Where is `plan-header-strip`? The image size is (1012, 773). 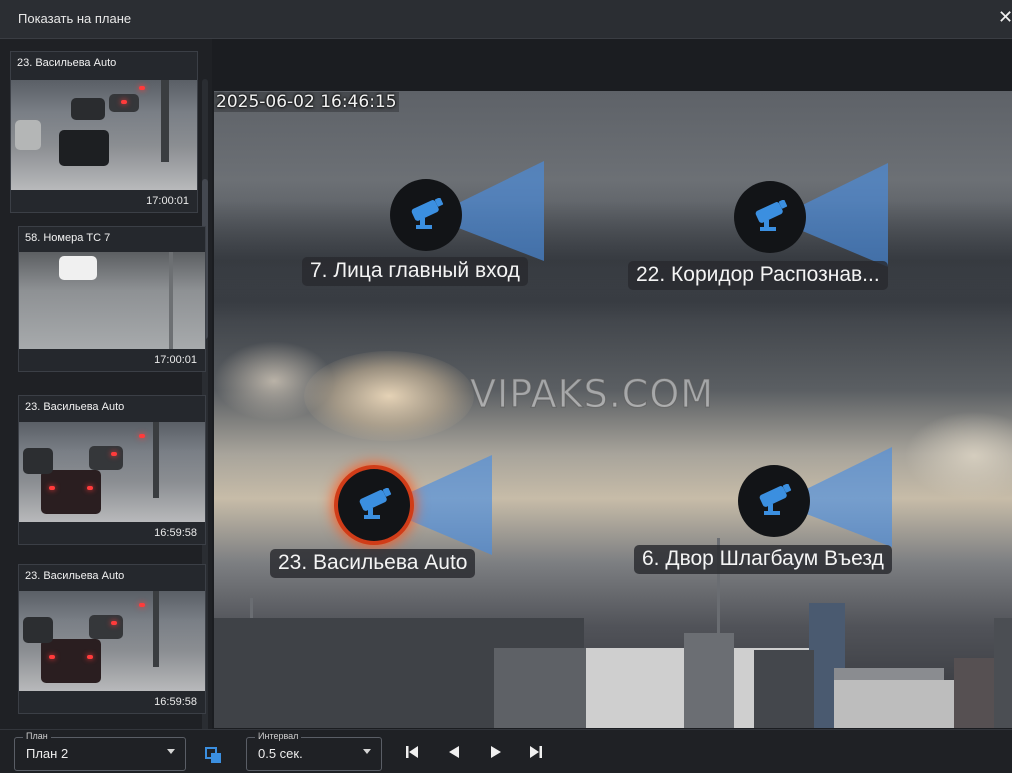 plan-header-strip is located at coordinates (613, 65).